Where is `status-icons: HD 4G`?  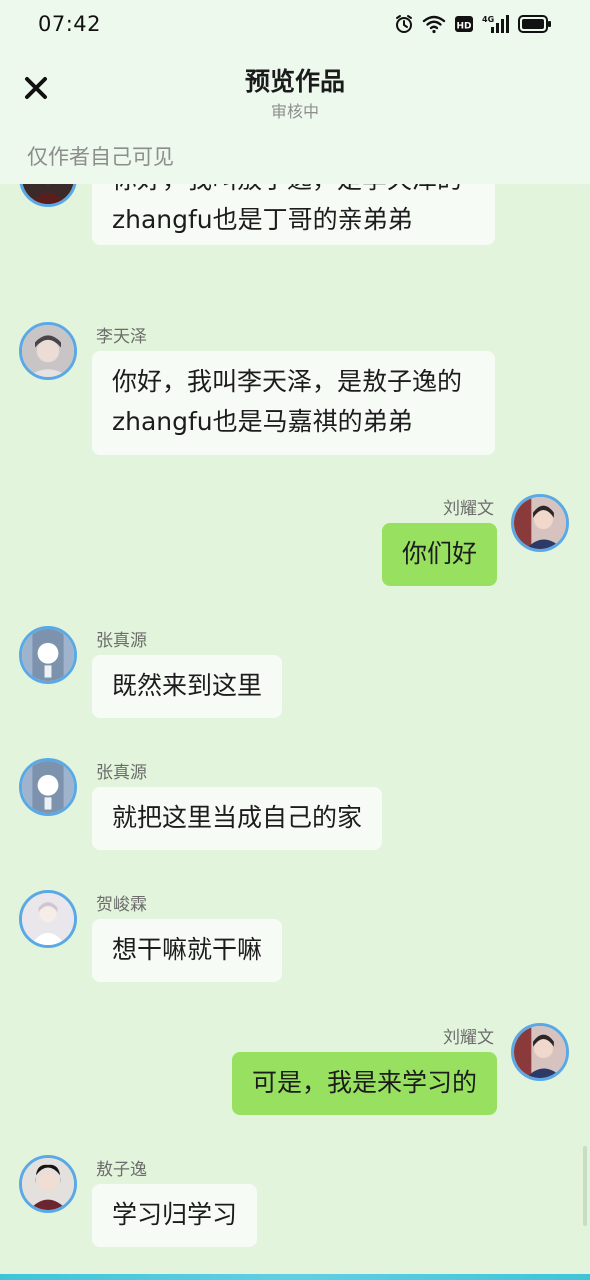 status-icons: HD 4G is located at coordinates (473, 24).